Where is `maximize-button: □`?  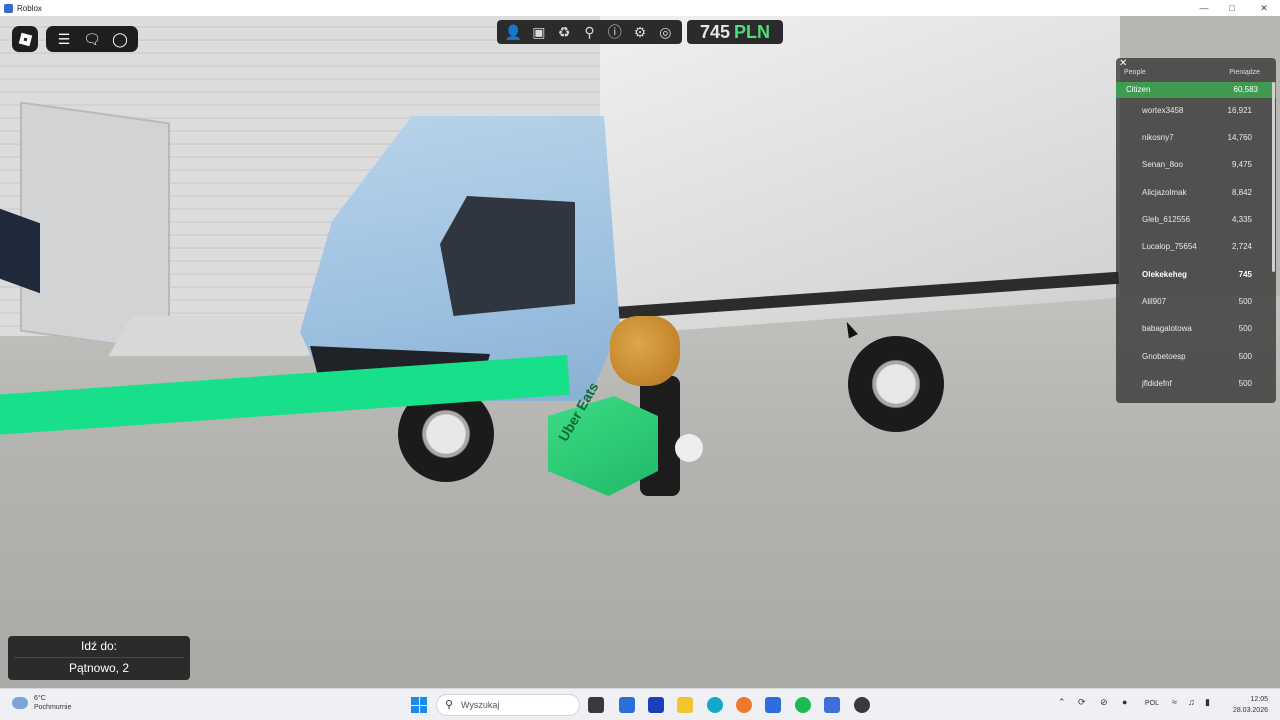
maximize-button: □ is located at coordinates (1232, 8).